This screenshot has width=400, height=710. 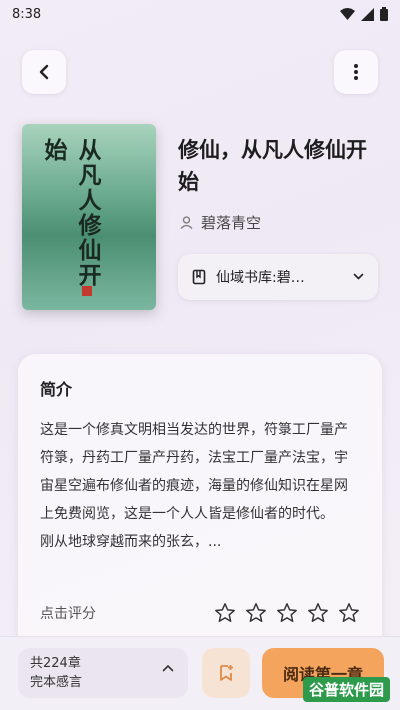 I want to click on signal-icon, so click(x=367, y=14).